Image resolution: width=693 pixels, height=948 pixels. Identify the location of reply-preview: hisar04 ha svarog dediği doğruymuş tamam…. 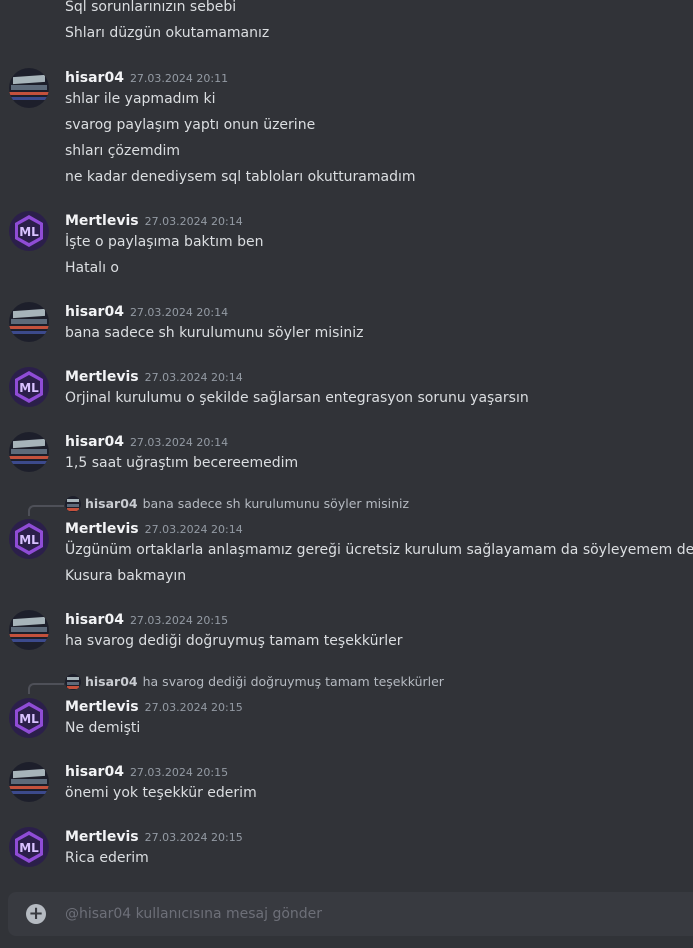
(254, 682).